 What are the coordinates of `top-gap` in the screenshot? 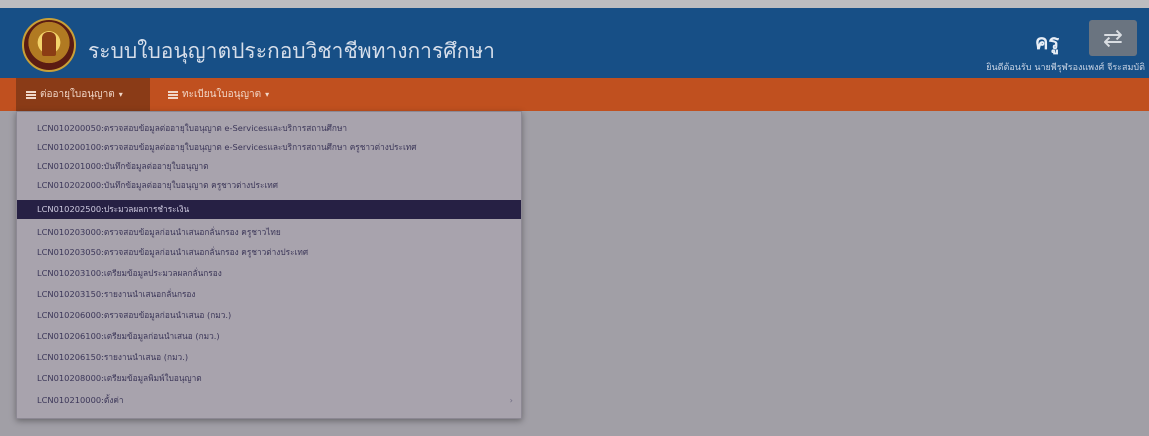 It's located at (574, 4).